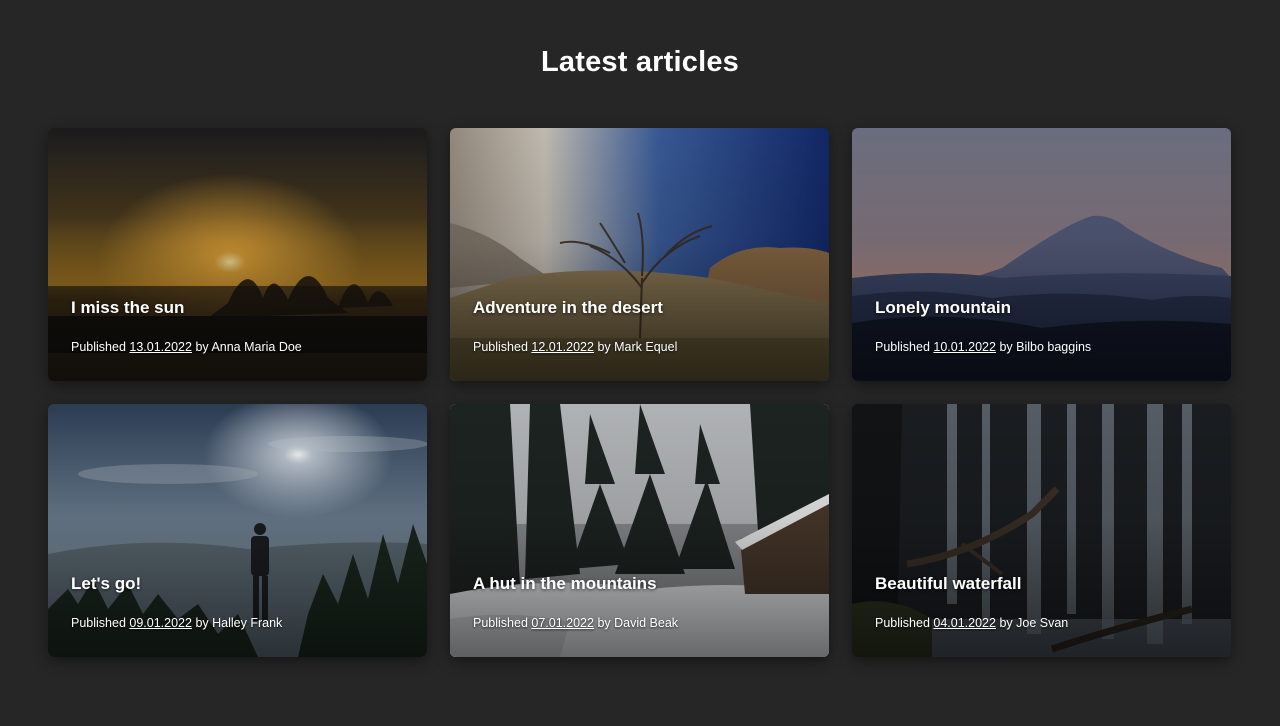 This screenshot has height=726, width=1280. What do you see at coordinates (1054, 347) in the screenshot?
I see `article-author: Bilbo baggins` at bounding box center [1054, 347].